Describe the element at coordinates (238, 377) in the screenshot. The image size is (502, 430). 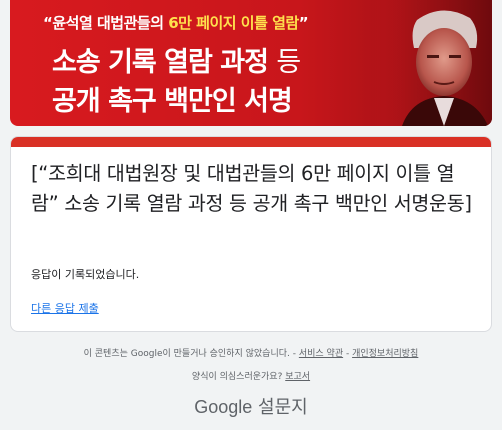
I see `suspicious-form-text: 양식이 의심스러운가요?` at that location.